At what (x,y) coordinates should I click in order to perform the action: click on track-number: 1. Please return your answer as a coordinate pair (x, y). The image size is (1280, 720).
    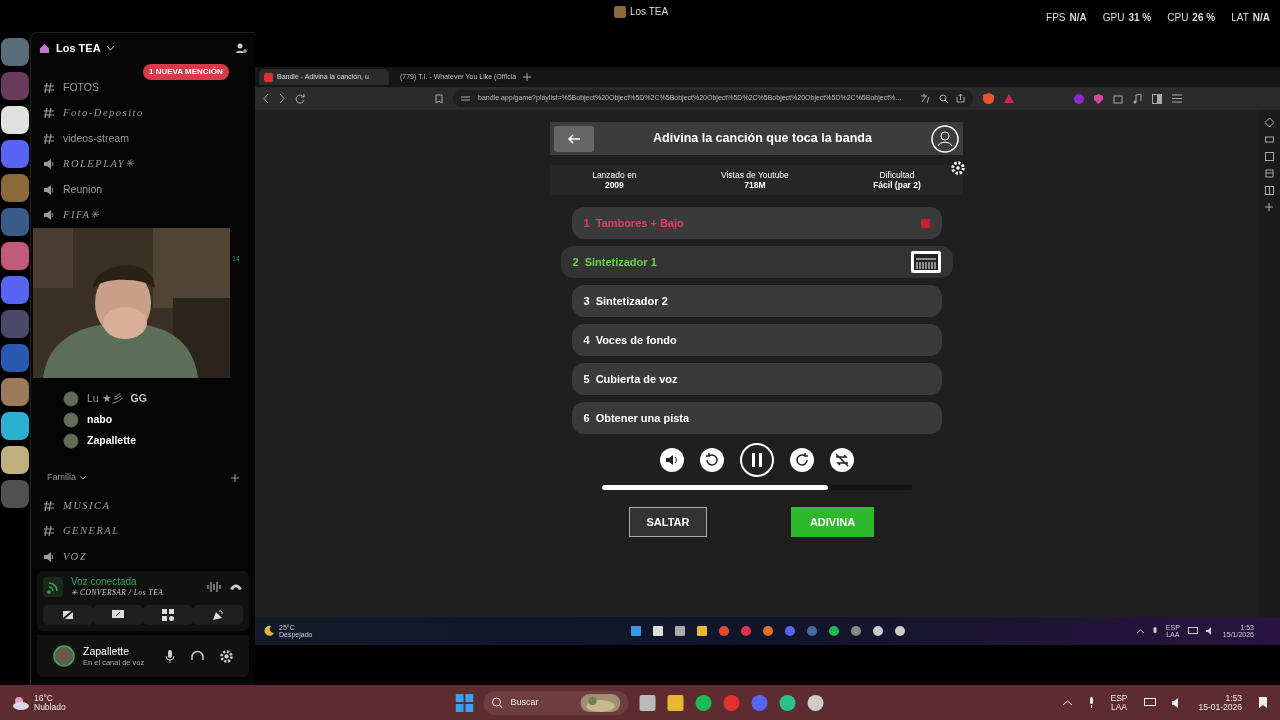
    Looking at the image, I should click on (586, 223).